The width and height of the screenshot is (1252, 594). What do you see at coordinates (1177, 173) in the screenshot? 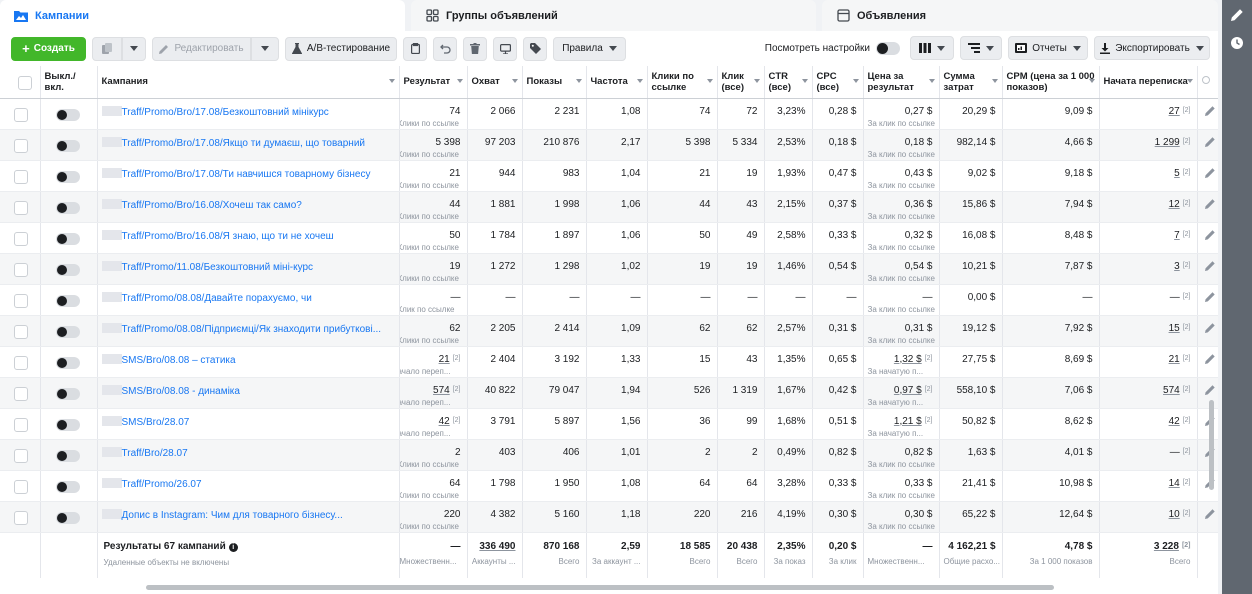
I see `cell-value: 5` at bounding box center [1177, 173].